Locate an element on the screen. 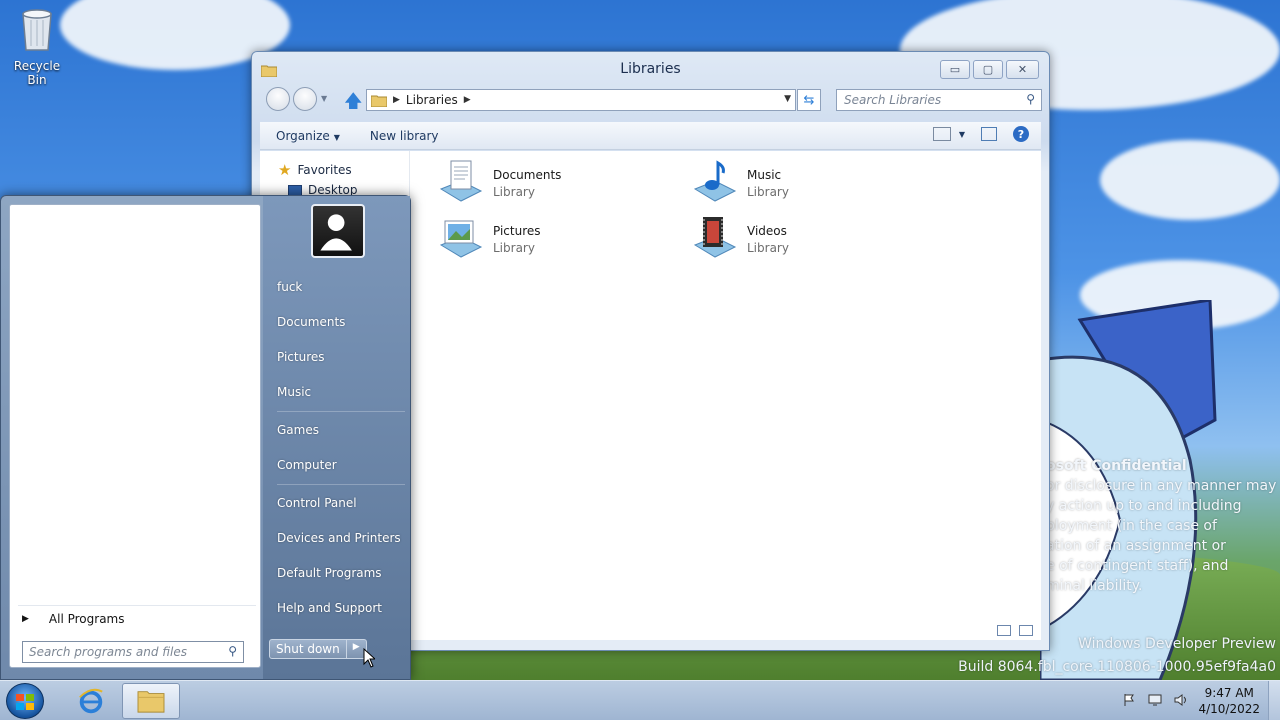 The height and width of the screenshot is (720, 1280). command-bar: Organize ▼ New library ▼ ? is located at coordinates (650, 136).